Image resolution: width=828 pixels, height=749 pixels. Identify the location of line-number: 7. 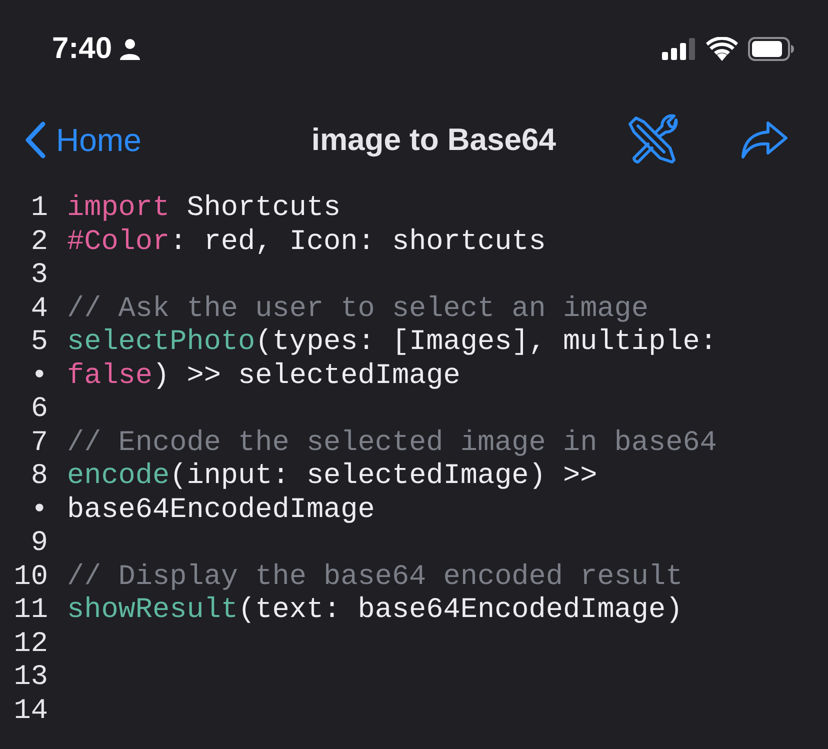
(39, 442).